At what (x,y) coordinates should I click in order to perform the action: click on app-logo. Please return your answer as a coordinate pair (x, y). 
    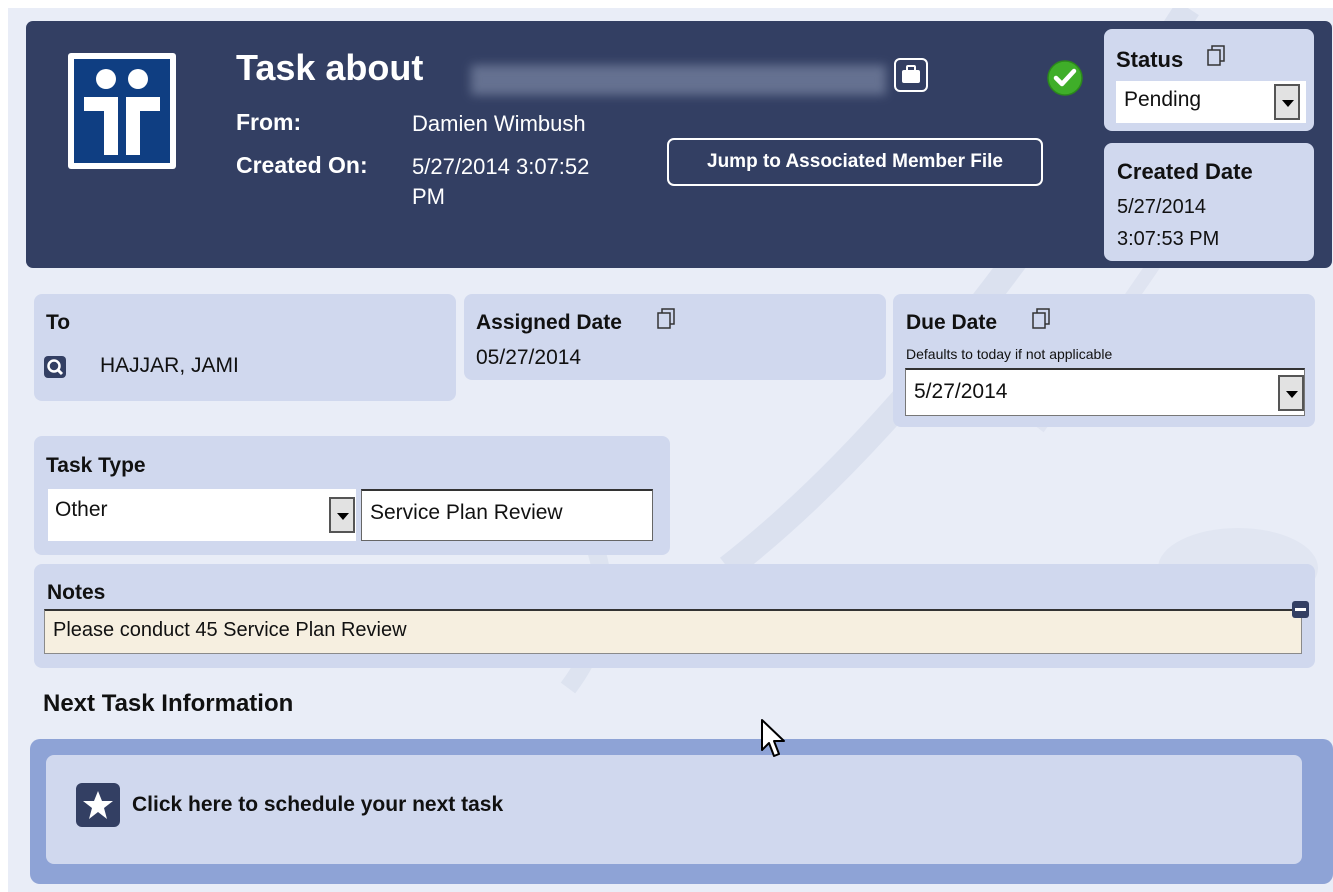
    Looking at the image, I should click on (122, 111).